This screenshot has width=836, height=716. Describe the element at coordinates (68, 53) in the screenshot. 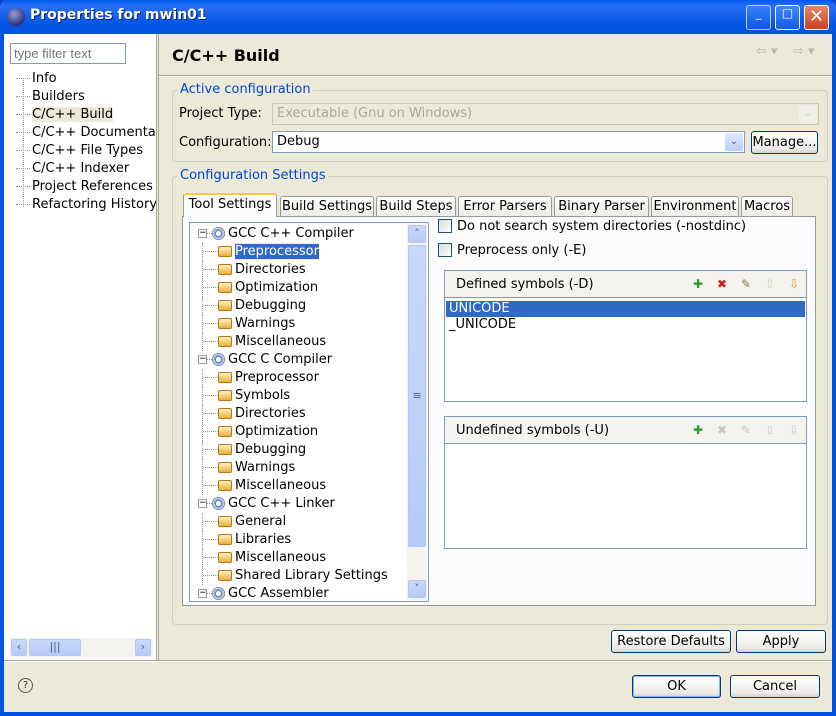

I see `filter-input` at that location.